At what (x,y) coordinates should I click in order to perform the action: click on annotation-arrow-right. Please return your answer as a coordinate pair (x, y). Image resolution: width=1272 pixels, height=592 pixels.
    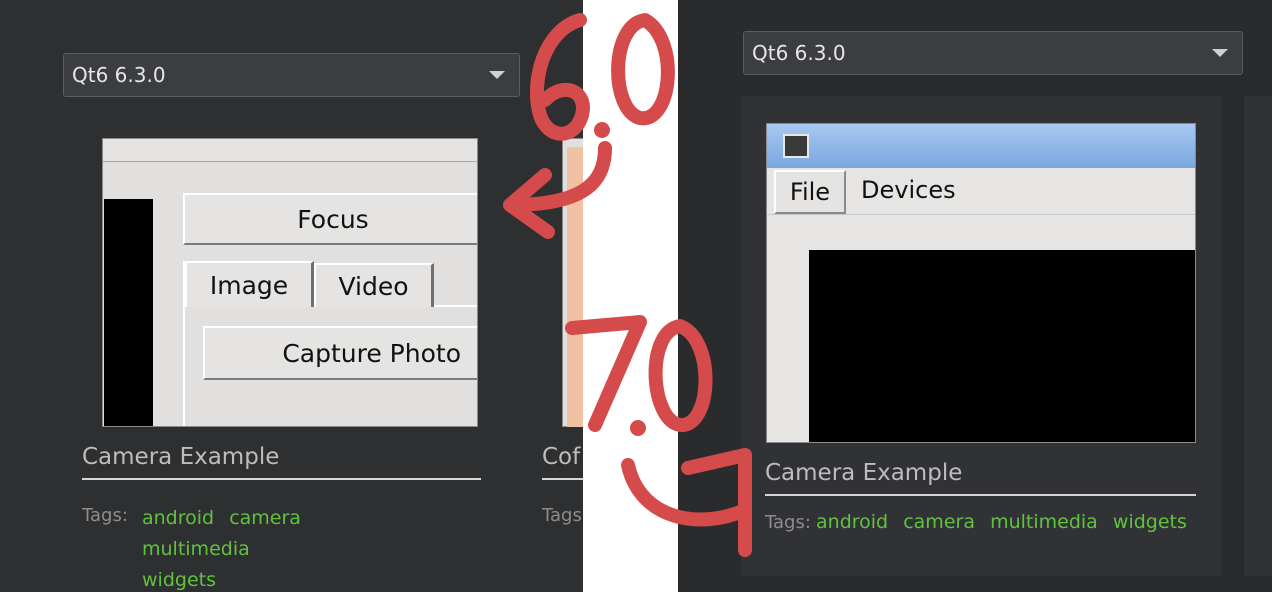
    Looking at the image, I should click on (686, 502).